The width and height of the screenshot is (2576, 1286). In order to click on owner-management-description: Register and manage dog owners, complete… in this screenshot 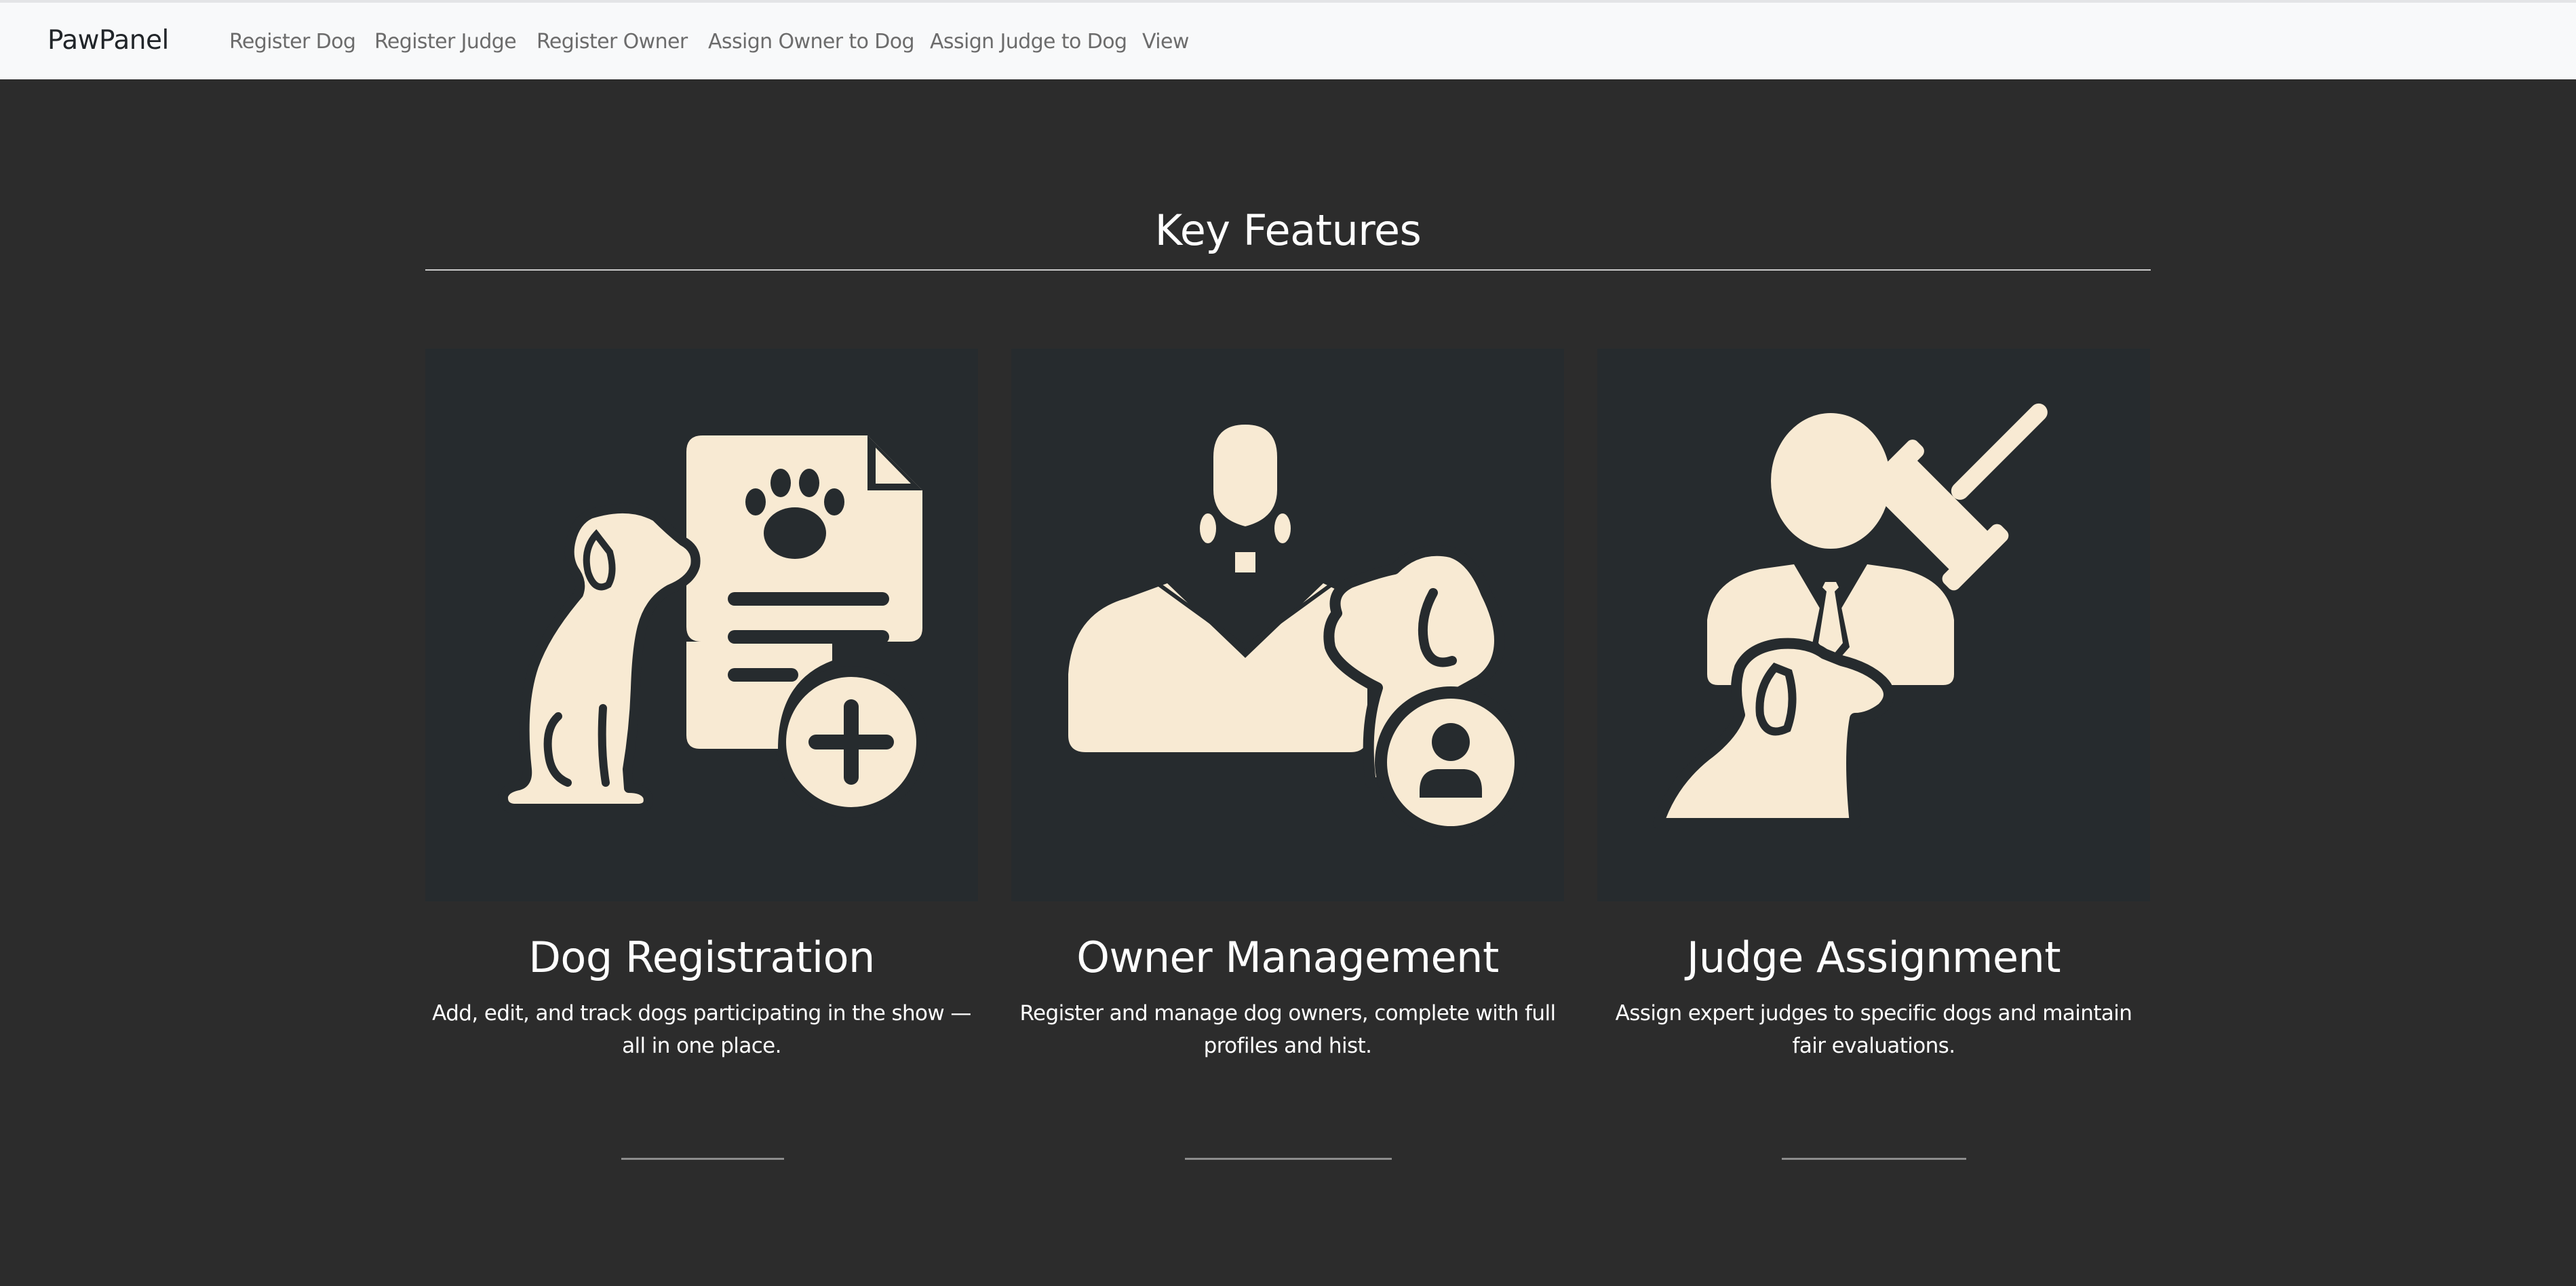, I will do `click(1288, 1029)`.